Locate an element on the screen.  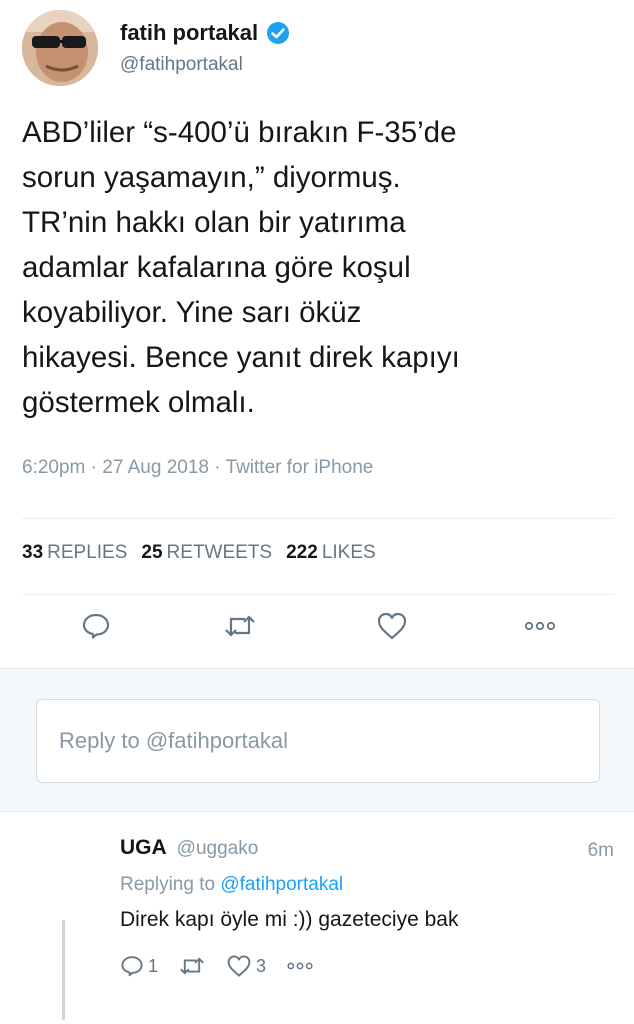
replying-to: Replying to @fatihportakal is located at coordinates (370, 885).